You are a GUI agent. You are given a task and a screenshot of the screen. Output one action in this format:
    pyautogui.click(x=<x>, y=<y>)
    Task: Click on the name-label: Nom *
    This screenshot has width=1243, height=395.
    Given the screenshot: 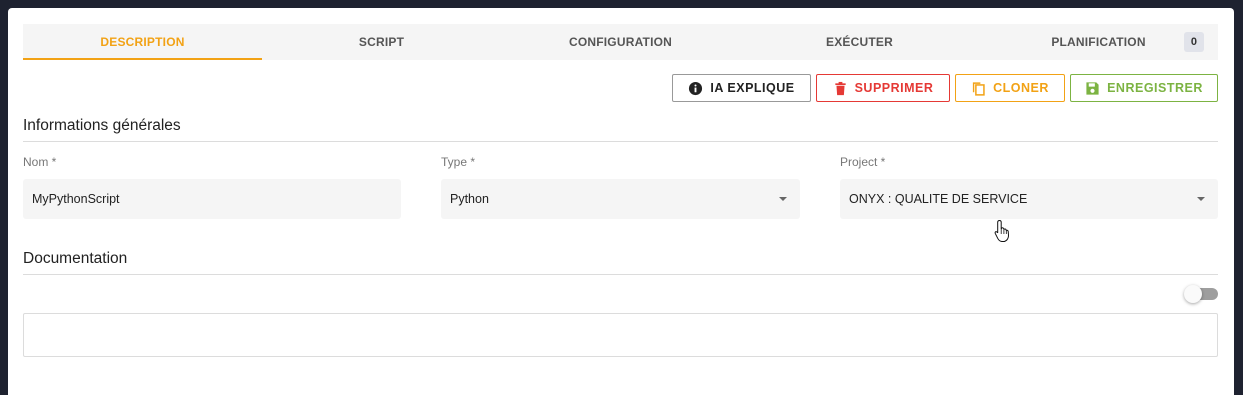 What is the action you would take?
    pyautogui.click(x=40, y=162)
    